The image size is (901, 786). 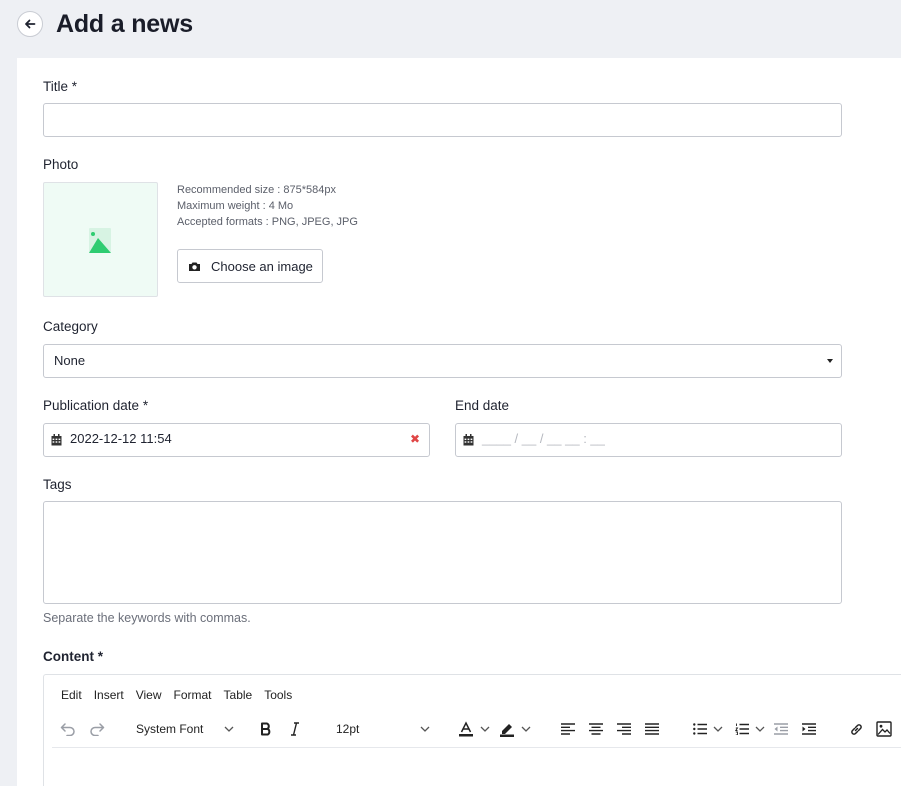 I want to click on italic-icon, so click(x=295, y=729).